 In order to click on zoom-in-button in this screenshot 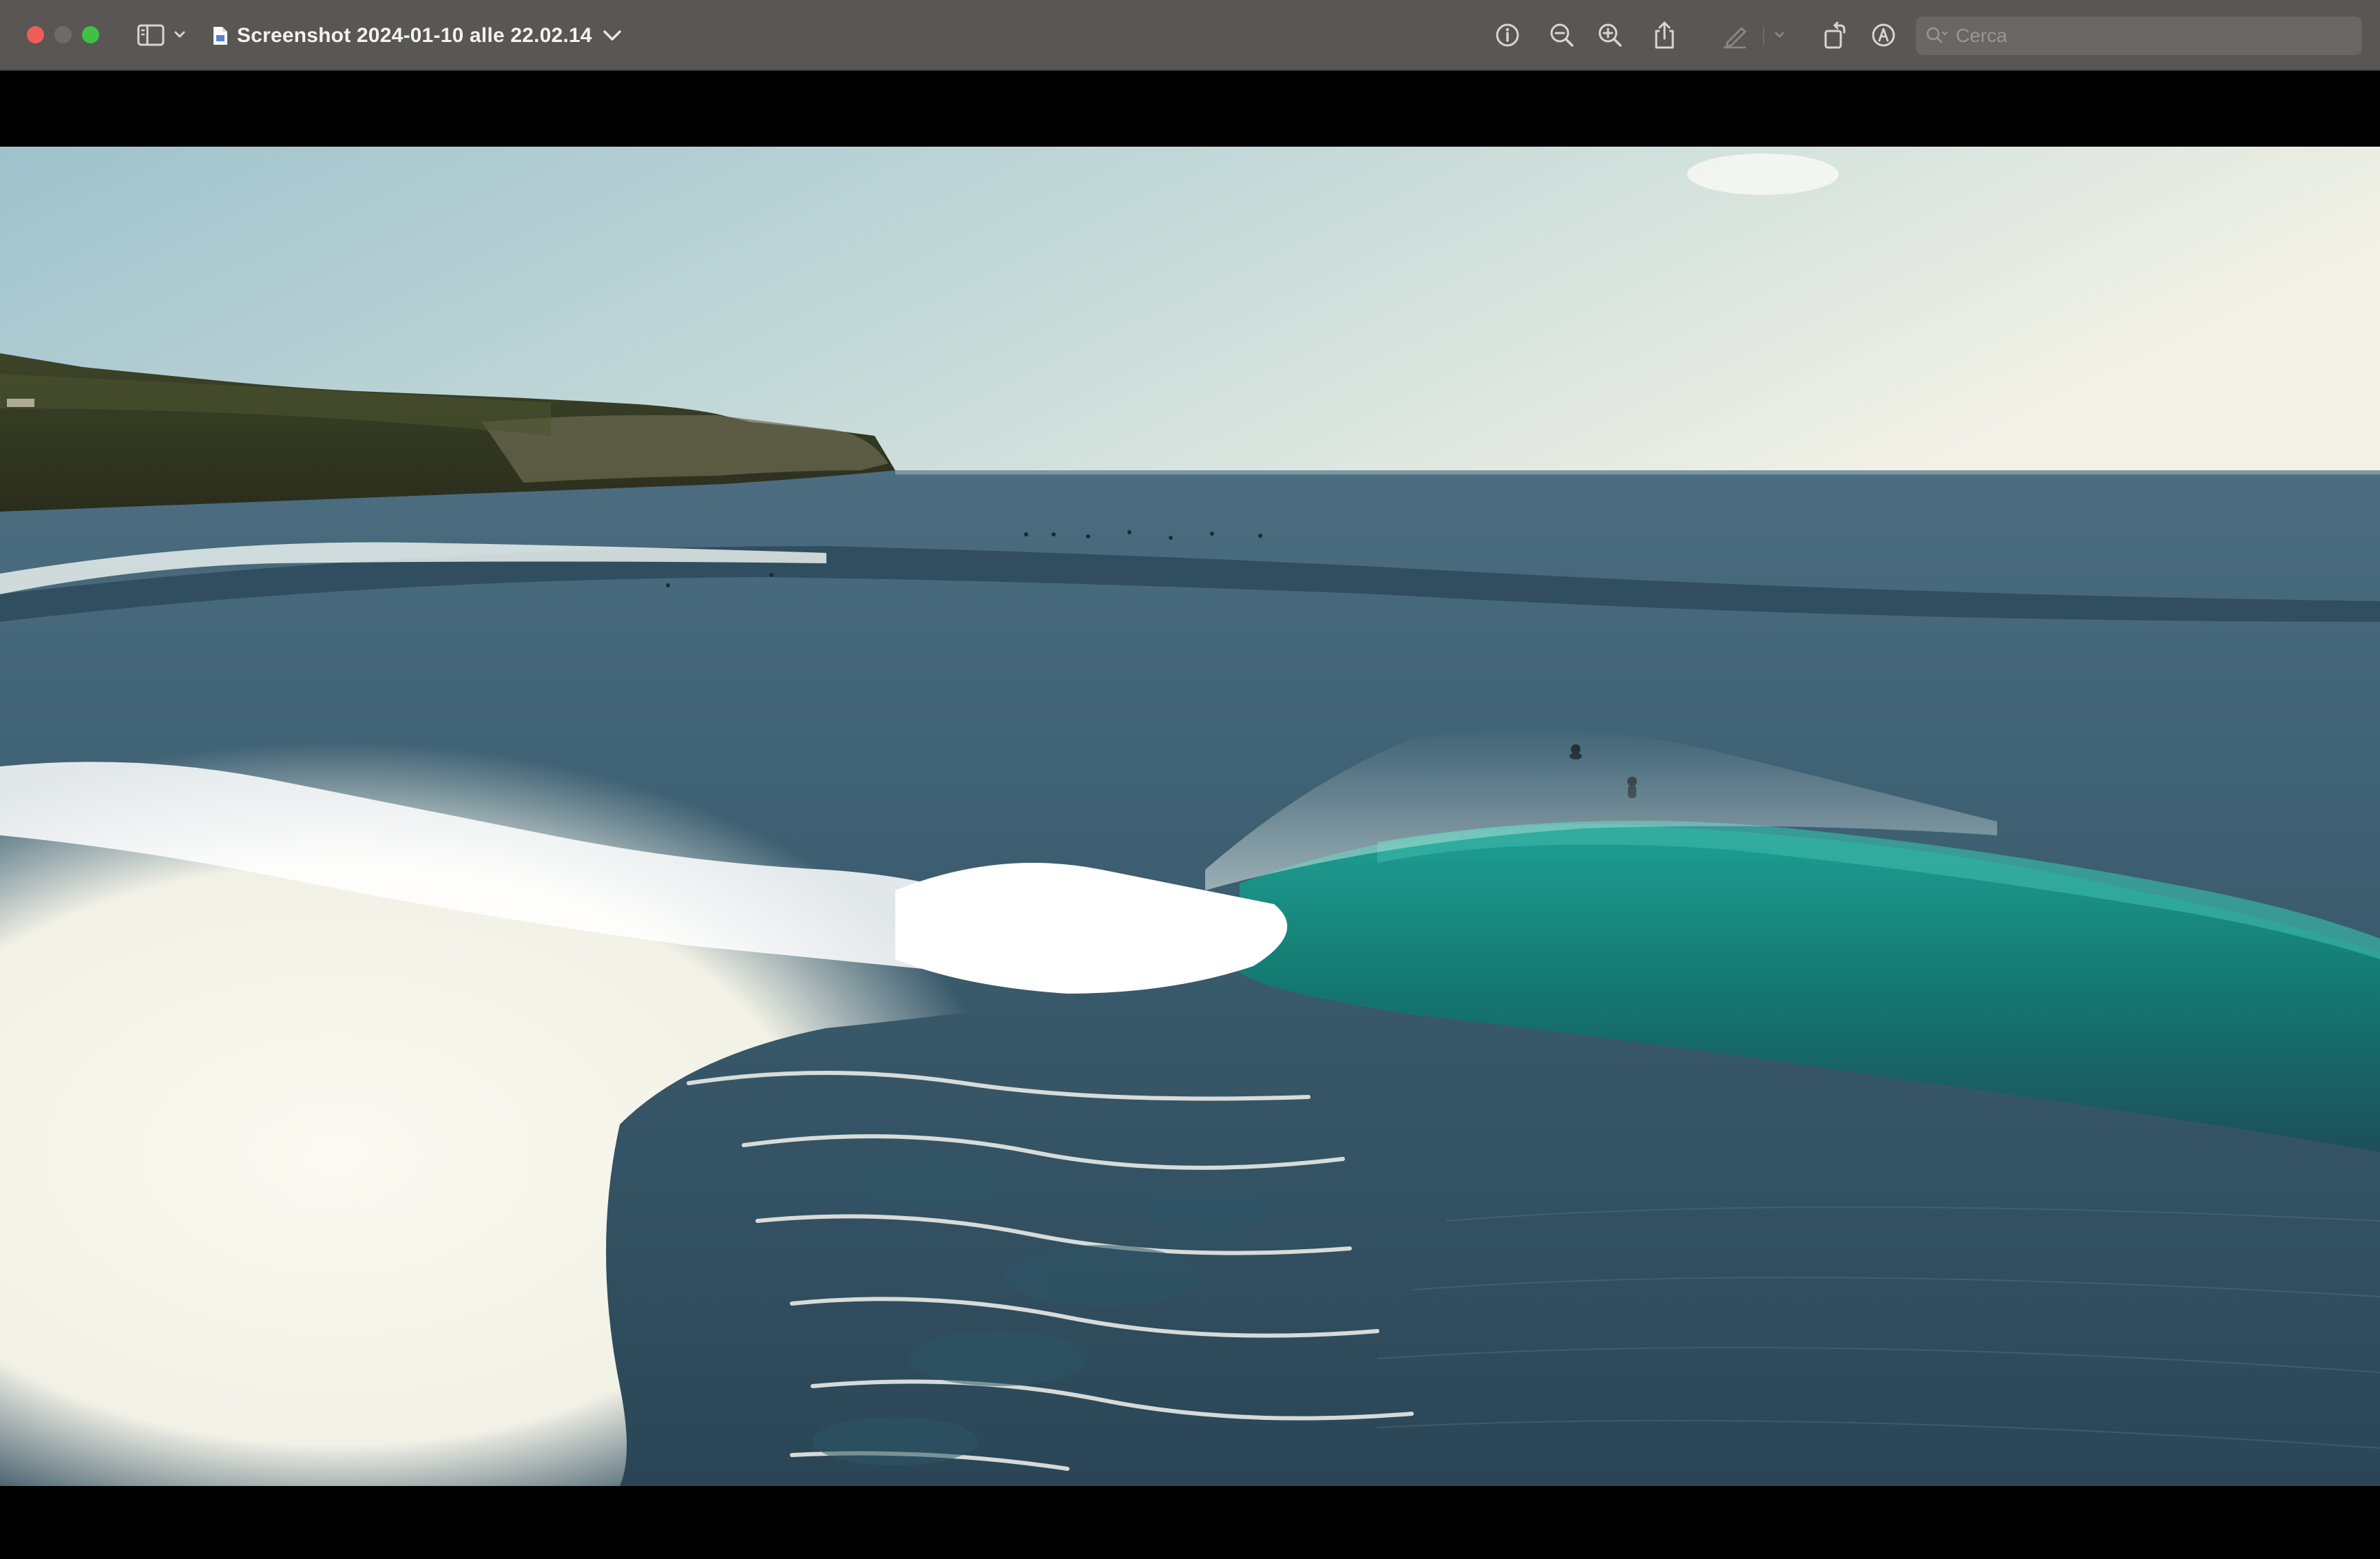, I will do `click(1610, 35)`.